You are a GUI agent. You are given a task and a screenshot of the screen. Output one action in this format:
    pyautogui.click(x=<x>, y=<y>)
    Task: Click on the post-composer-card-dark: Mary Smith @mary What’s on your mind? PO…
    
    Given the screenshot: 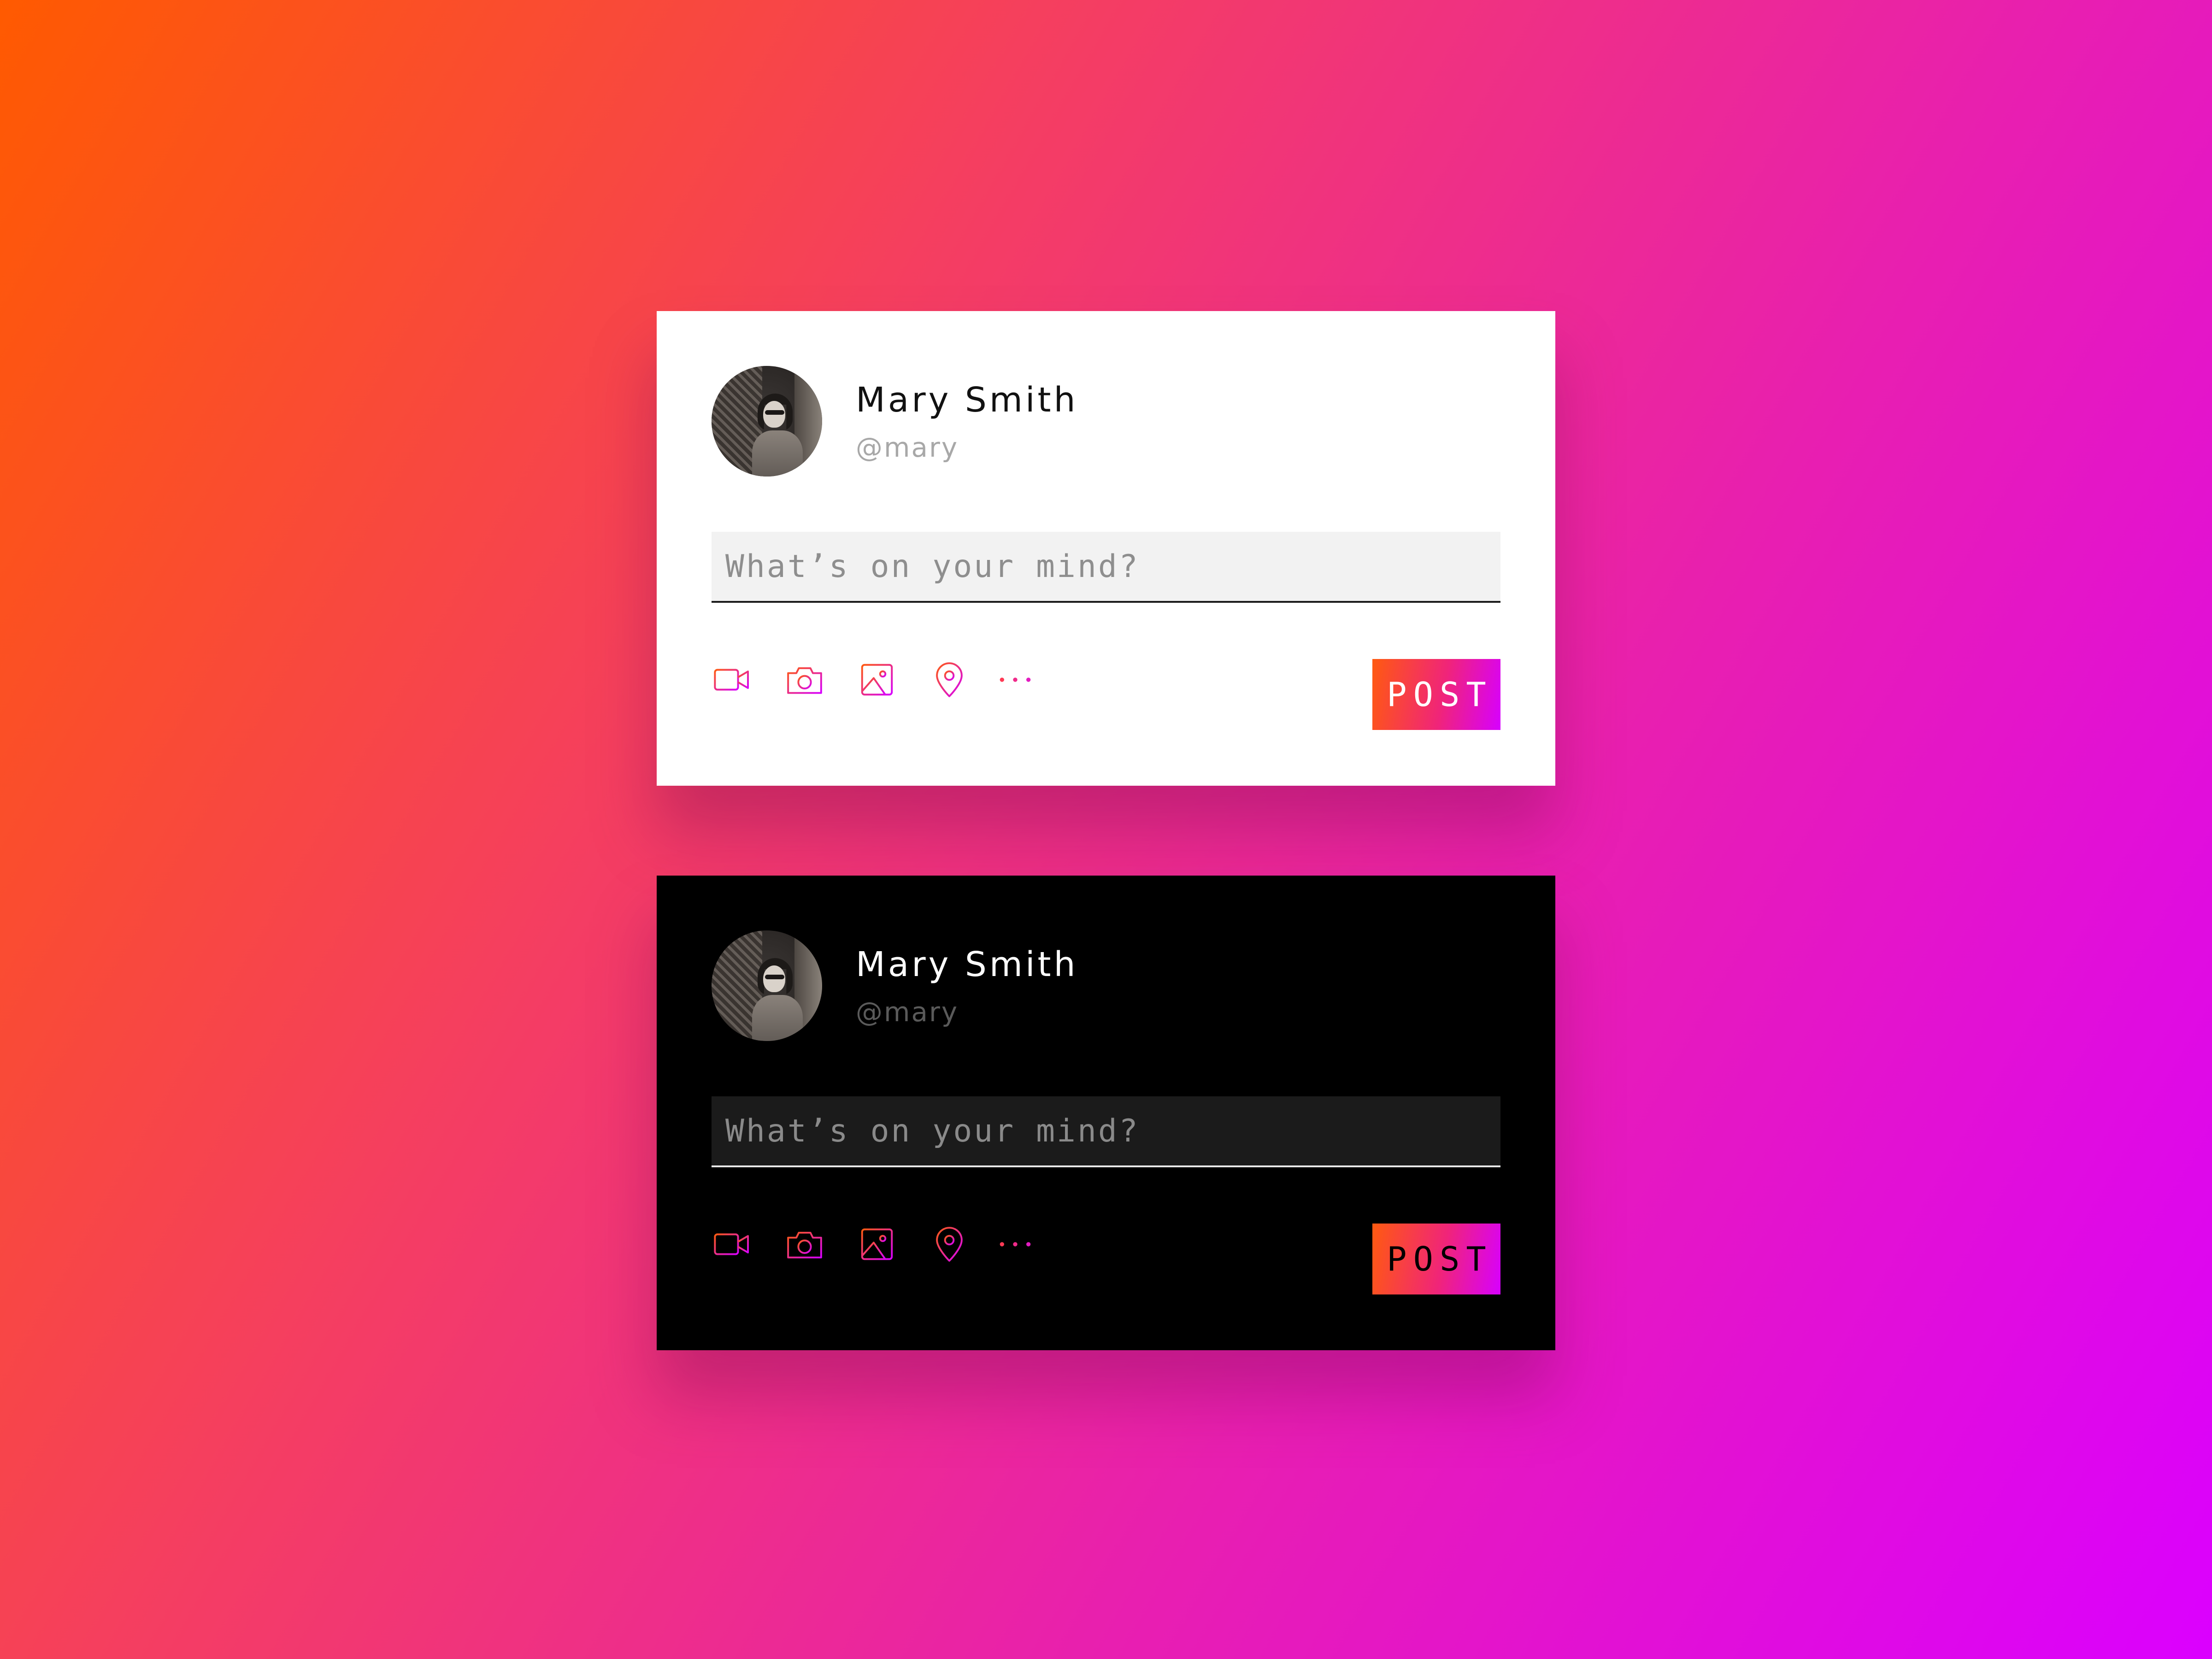 What is the action you would take?
    pyautogui.click(x=1106, y=1113)
    